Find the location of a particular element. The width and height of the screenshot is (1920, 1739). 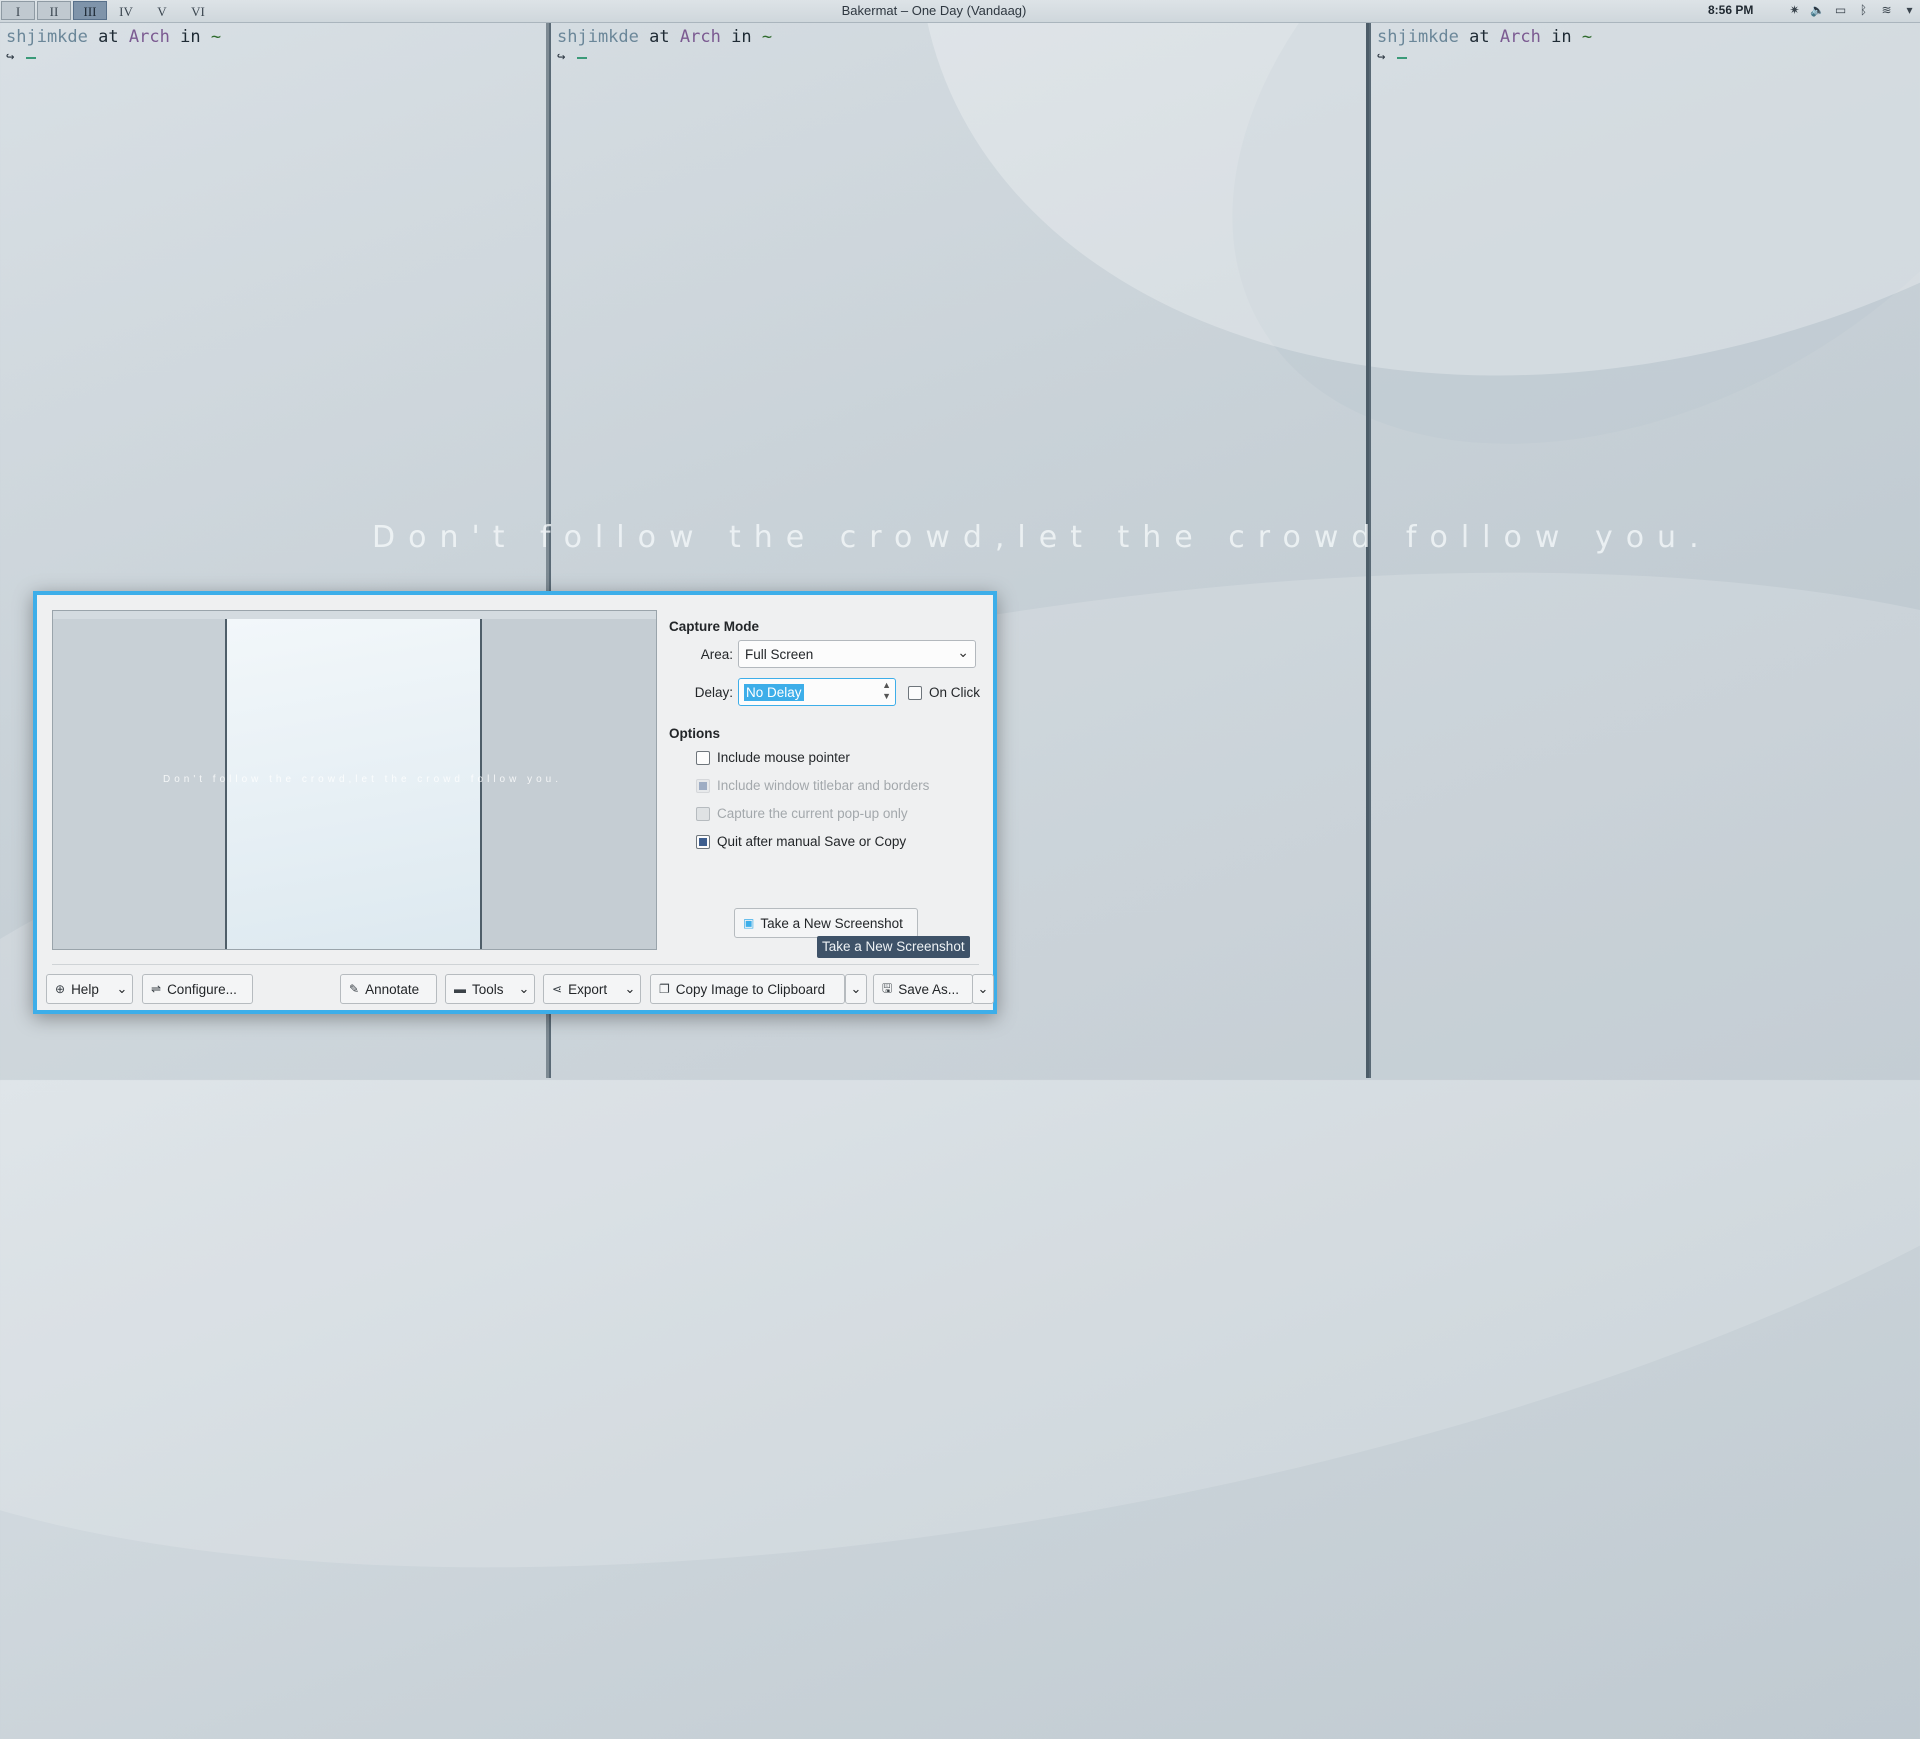

tools-label: Tools is located at coordinates (488, 989).